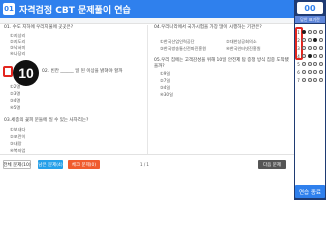 The width and height of the screenshot is (326, 240). I want to click on answer-row: 3, so click(310, 48).